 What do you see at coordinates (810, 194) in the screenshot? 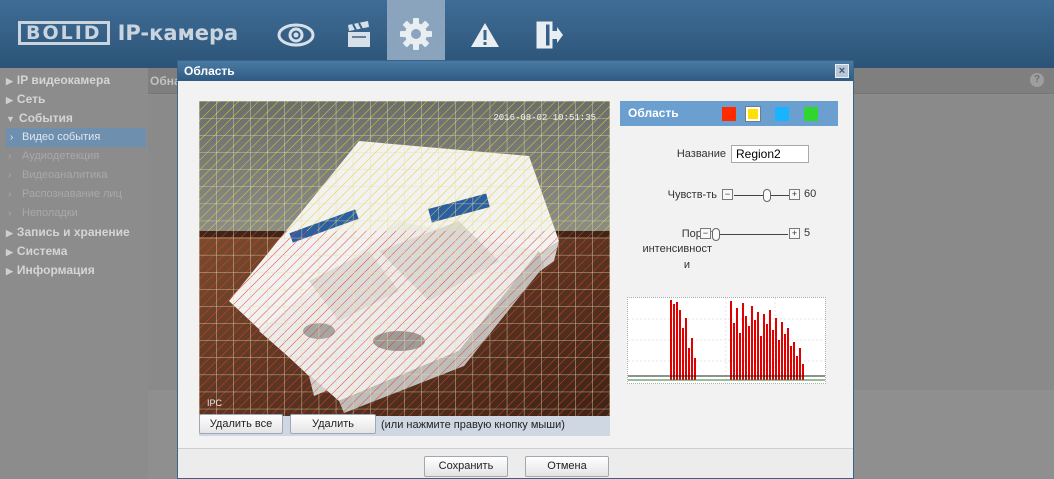
I see `sensitivity-value: 60` at bounding box center [810, 194].